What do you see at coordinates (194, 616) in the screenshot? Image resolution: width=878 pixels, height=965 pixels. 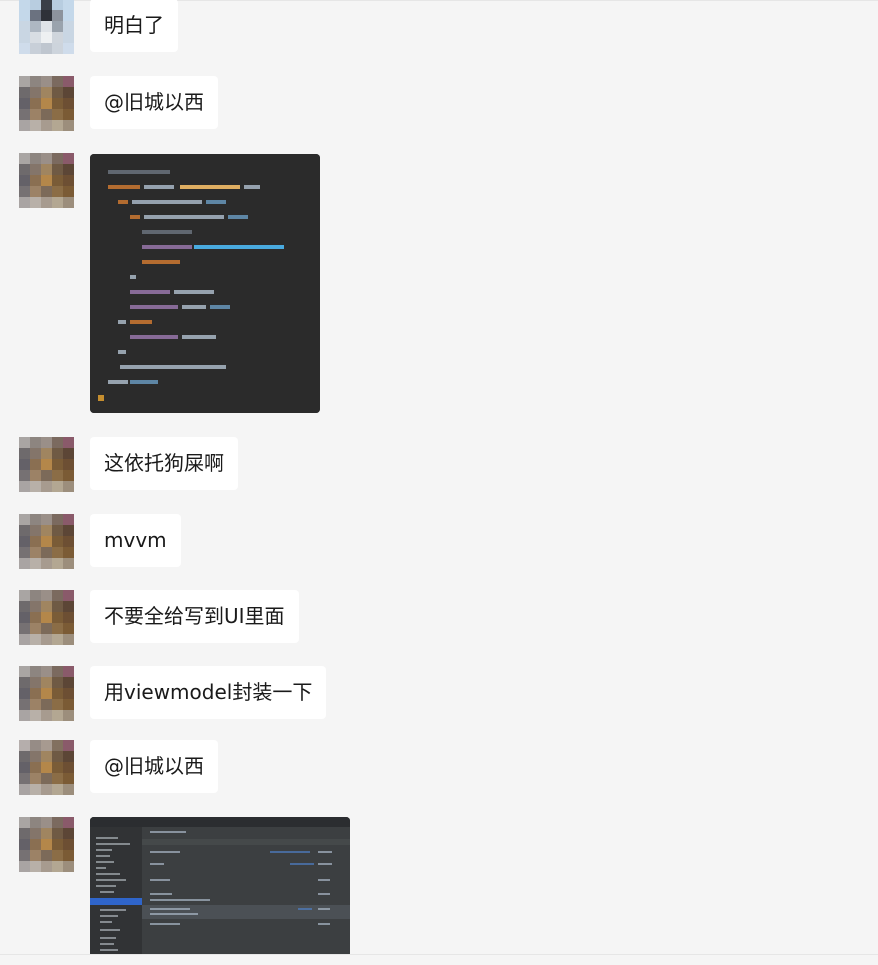 I see `message-bubble: 不要全给写到UI里面` at bounding box center [194, 616].